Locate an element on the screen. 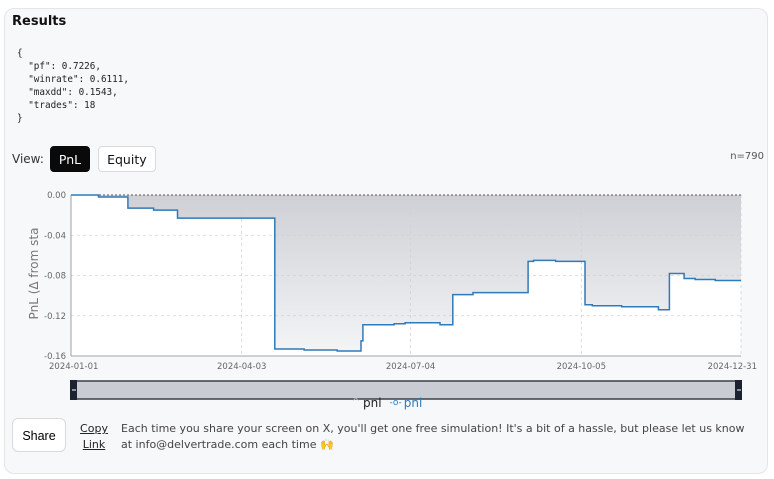 The width and height of the screenshot is (774, 479). x-tick-label: 2024-10-05 is located at coordinates (581, 367).